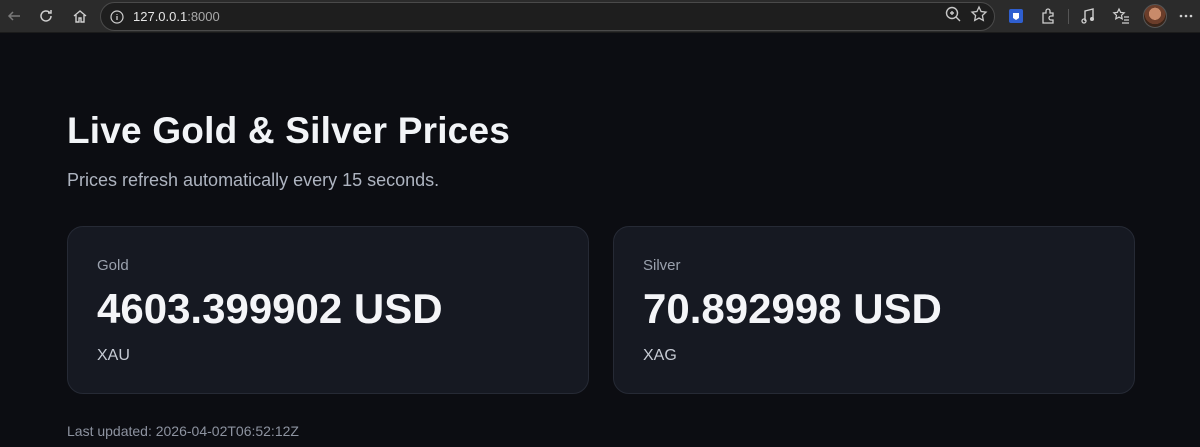 The width and height of the screenshot is (1200, 447). I want to click on url-text: 127.0.0.1:8000, so click(176, 16).